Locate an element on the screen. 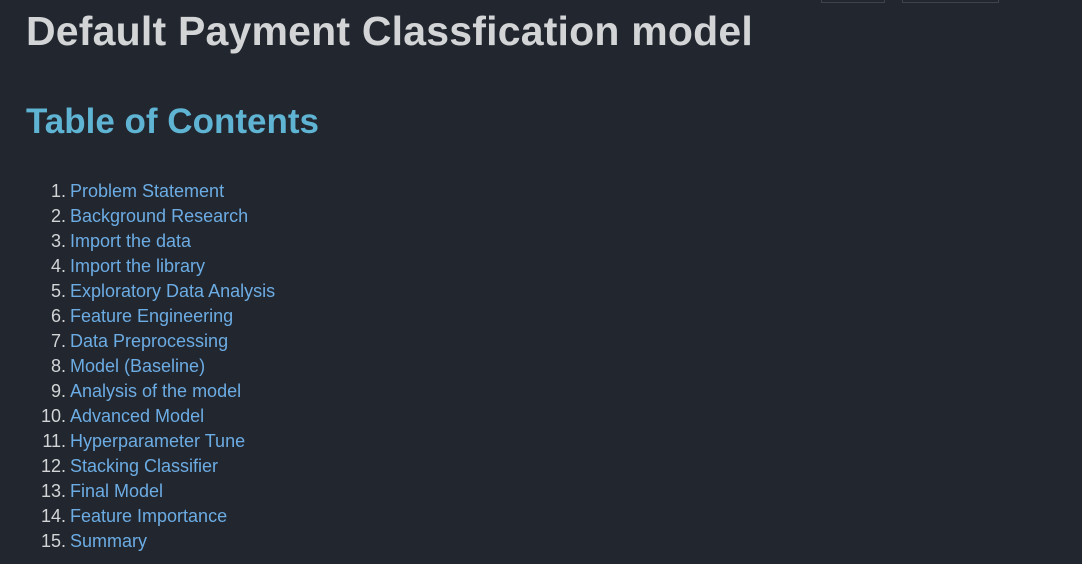 The width and height of the screenshot is (1082, 564). toc-link-final-model: Final Model is located at coordinates (116, 491).